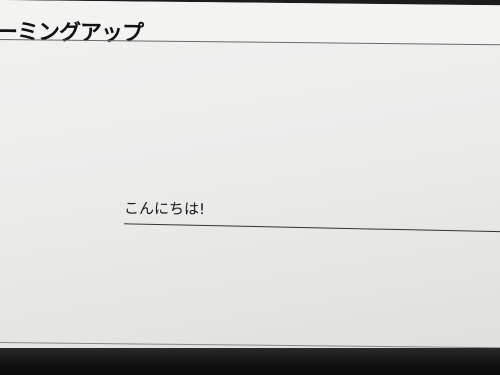 The height and width of the screenshot is (375, 500). I want to click on greeting-text: こんにちは!, so click(165, 209).